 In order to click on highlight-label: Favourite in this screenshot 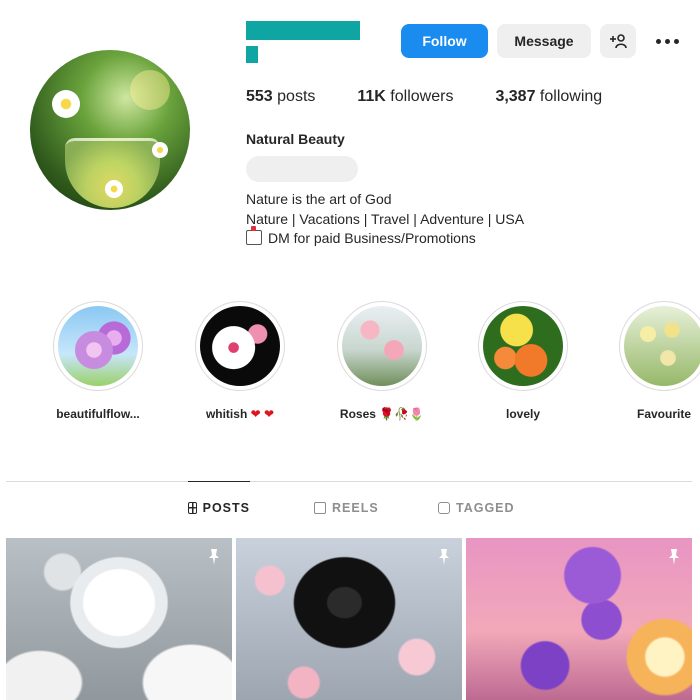, I will do `click(663, 414)`.